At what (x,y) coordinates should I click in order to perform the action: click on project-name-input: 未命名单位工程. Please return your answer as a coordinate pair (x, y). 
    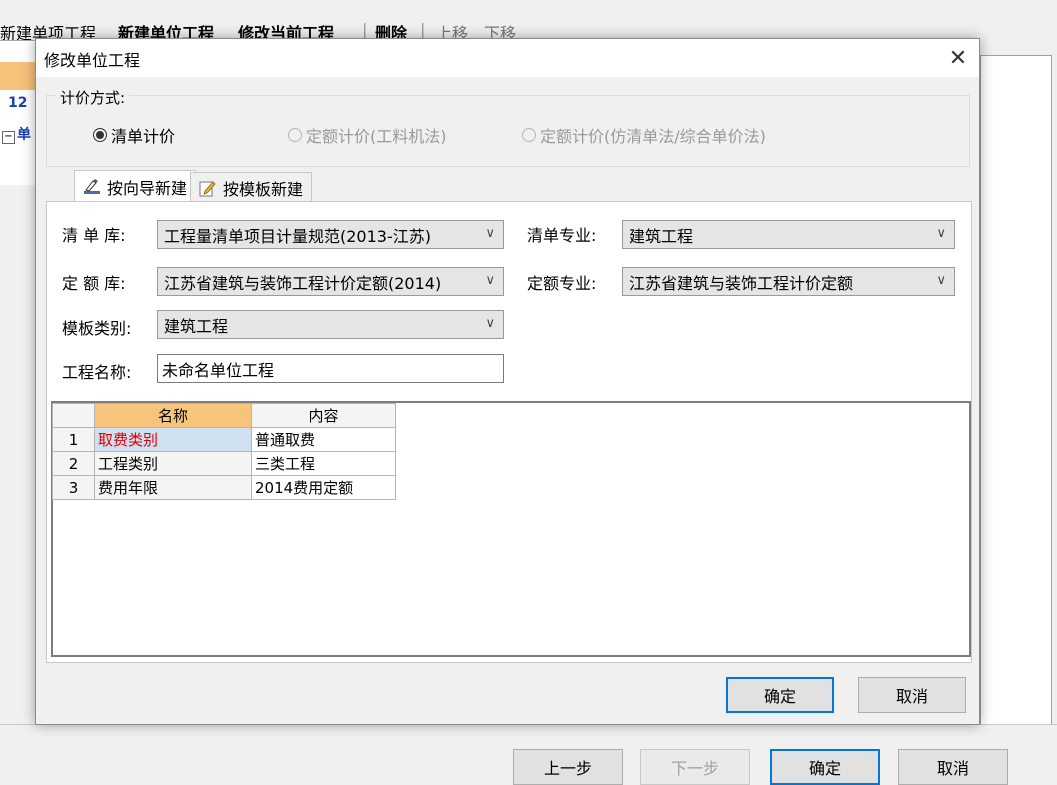
    Looking at the image, I should click on (330, 368).